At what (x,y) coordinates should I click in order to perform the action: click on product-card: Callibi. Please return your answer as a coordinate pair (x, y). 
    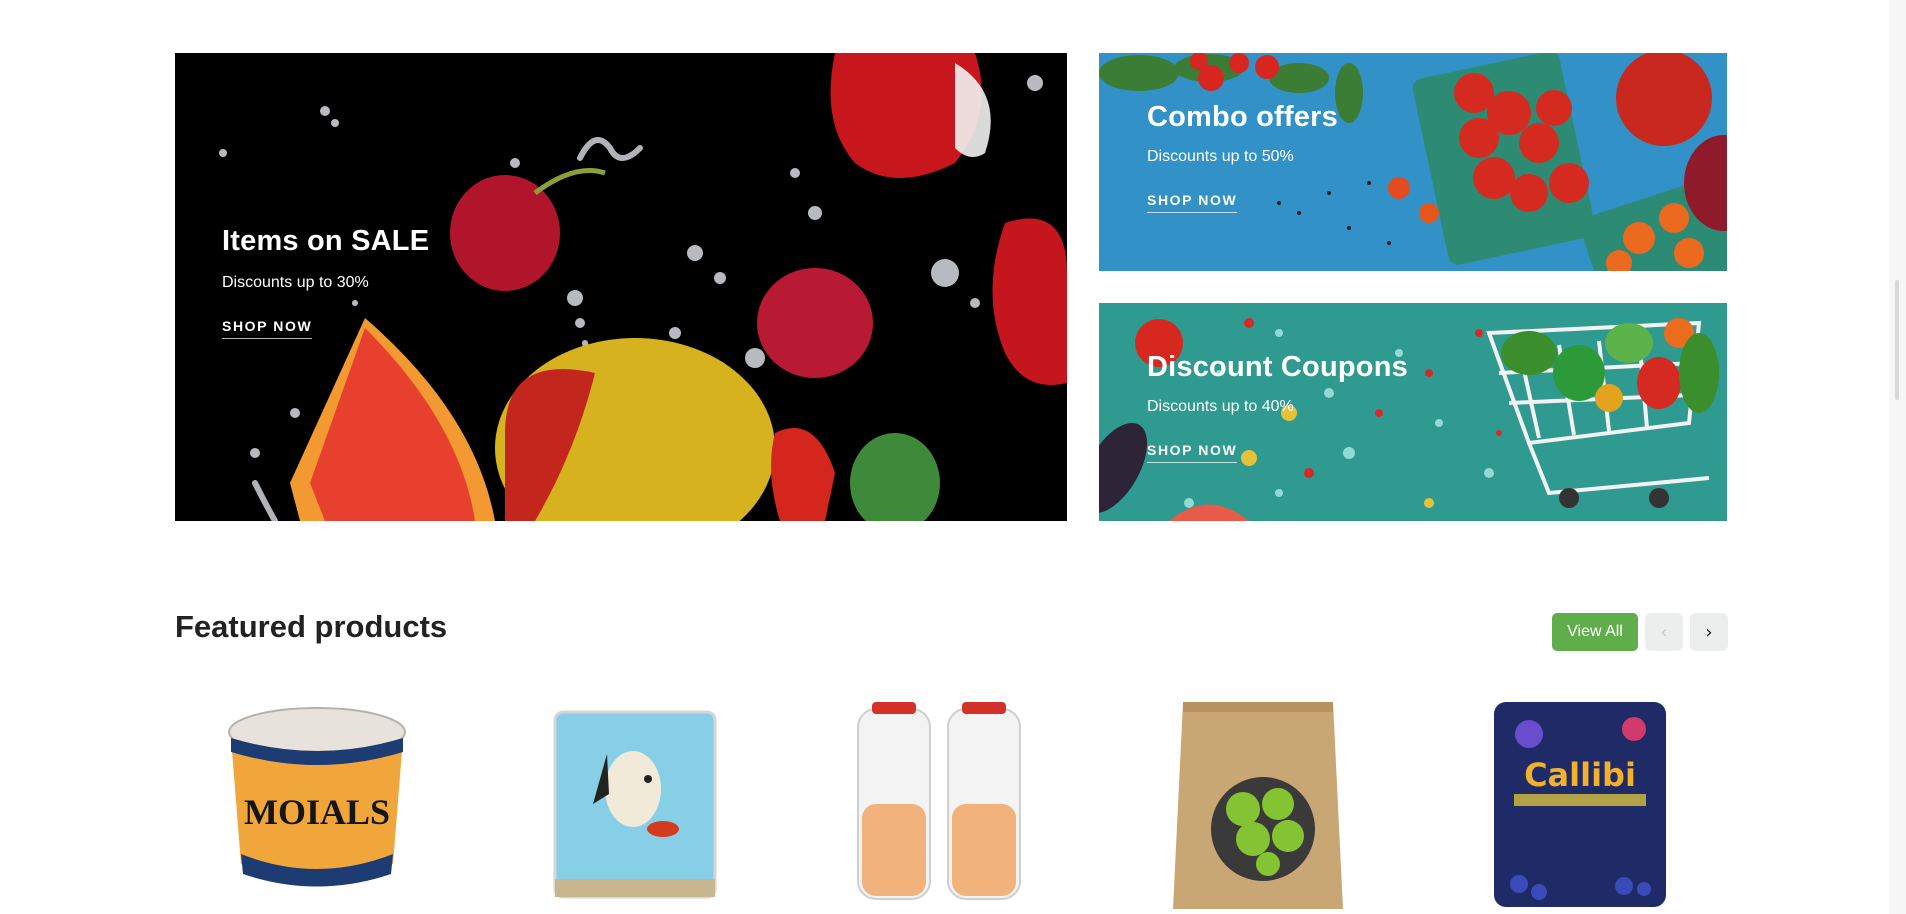
    Looking at the image, I should click on (1579, 804).